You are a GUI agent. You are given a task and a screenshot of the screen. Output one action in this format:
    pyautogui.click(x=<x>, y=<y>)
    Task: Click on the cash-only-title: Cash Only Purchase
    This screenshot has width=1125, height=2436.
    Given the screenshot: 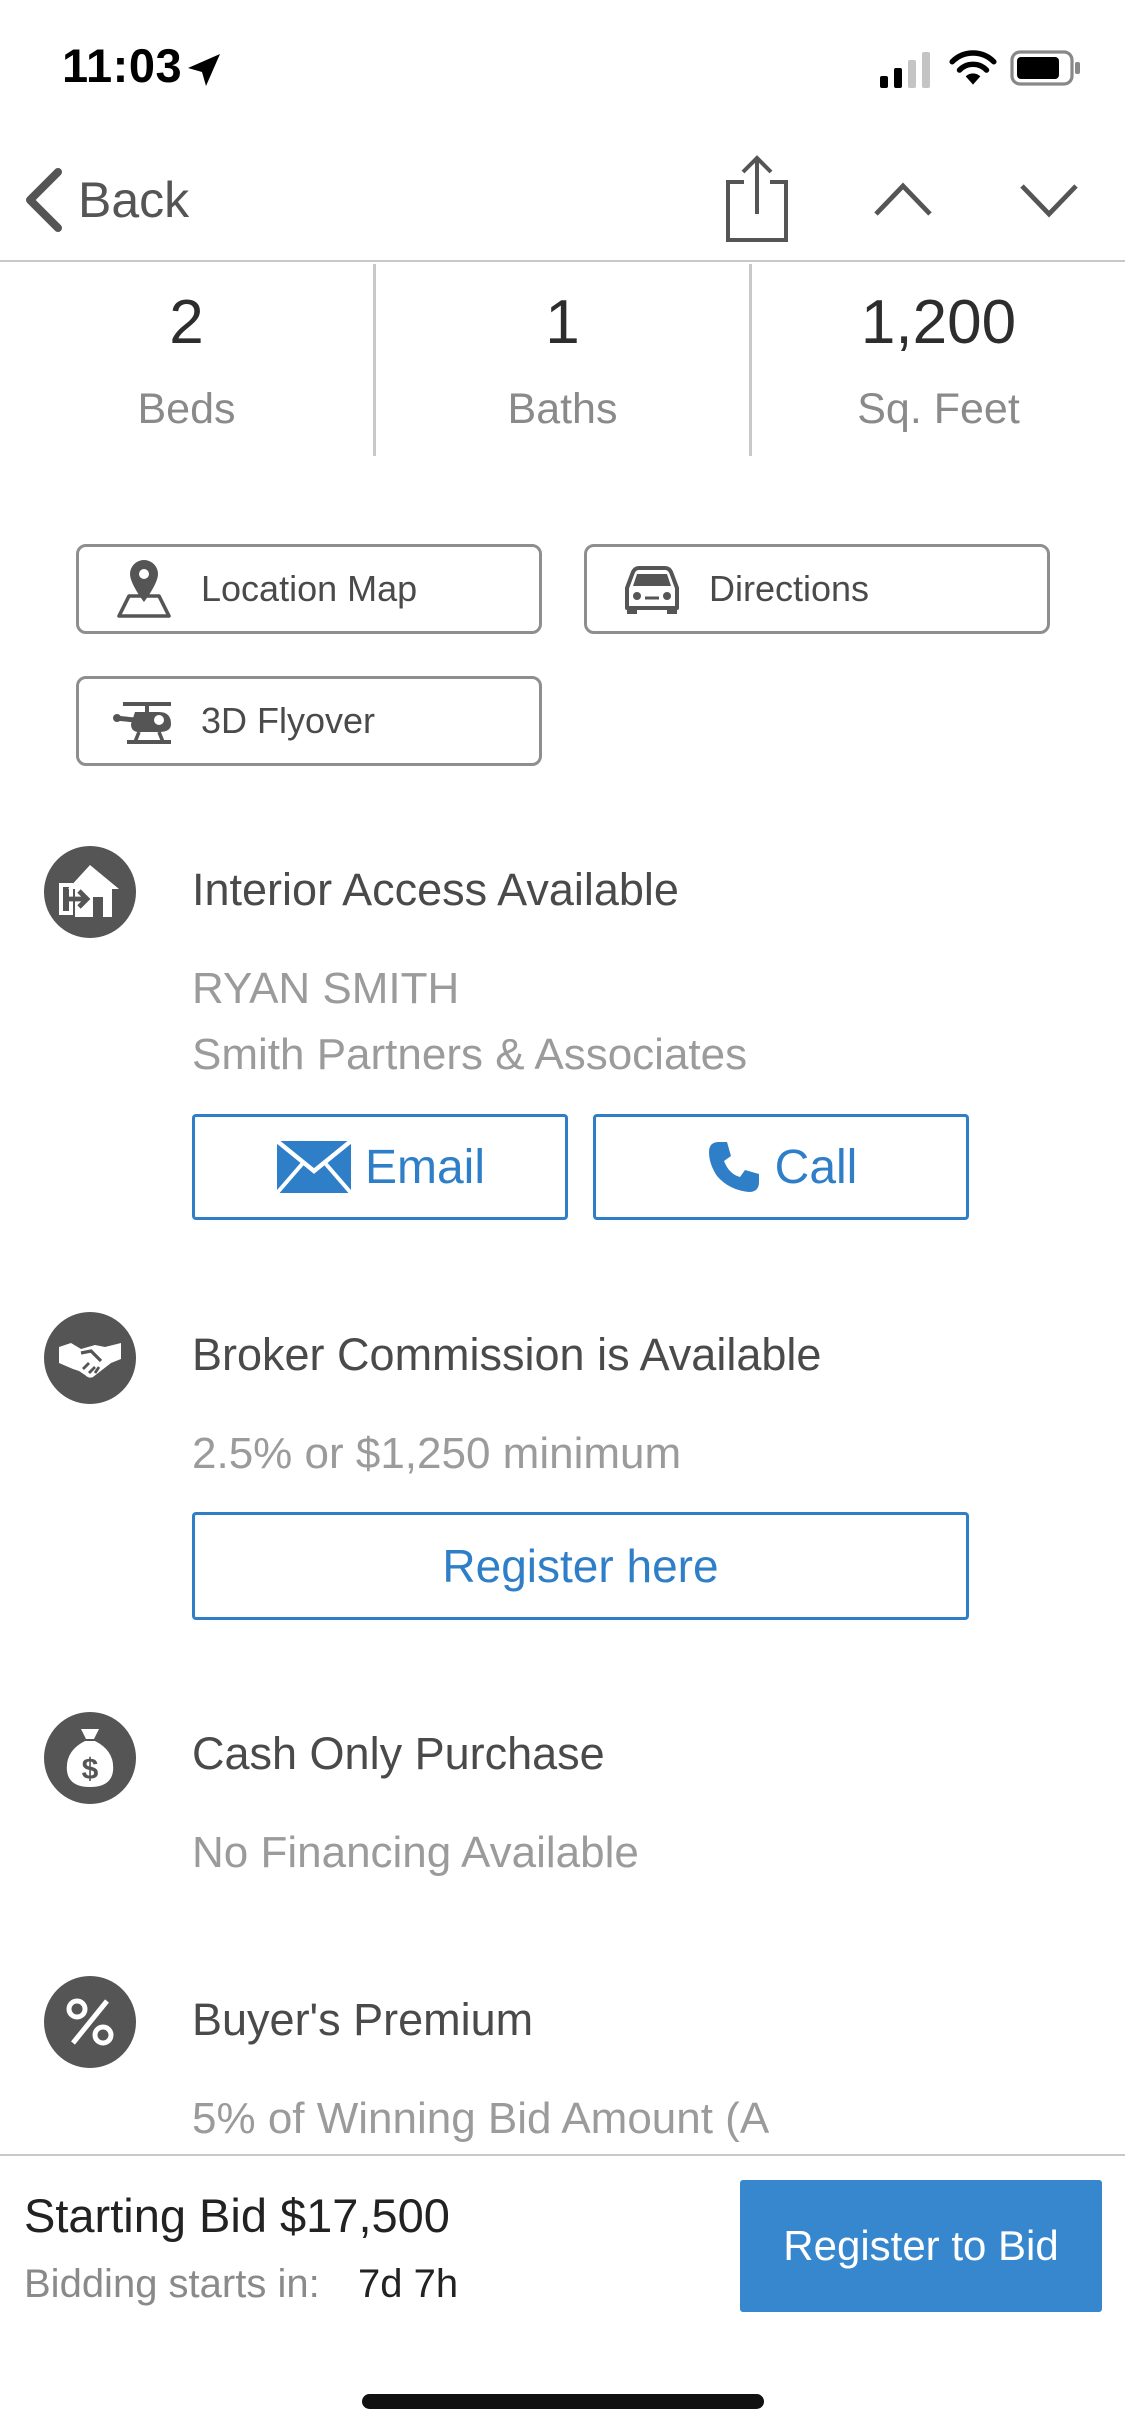 What is the action you would take?
    pyautogui.click(x=398, y=1753)
    